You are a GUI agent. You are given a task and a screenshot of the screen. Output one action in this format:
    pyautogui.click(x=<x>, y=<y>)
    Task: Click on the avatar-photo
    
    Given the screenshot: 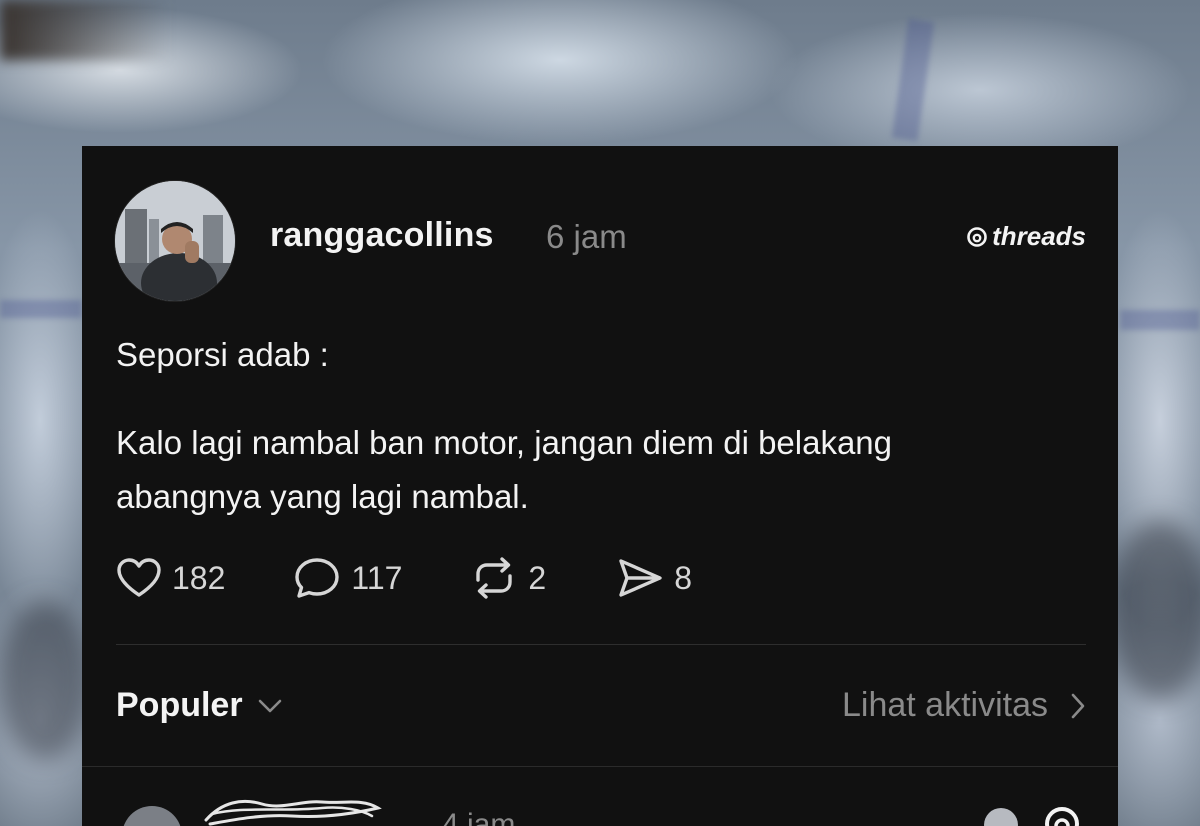 What is the action you would take?
    pyautogui.click(x=175, y=241)
    